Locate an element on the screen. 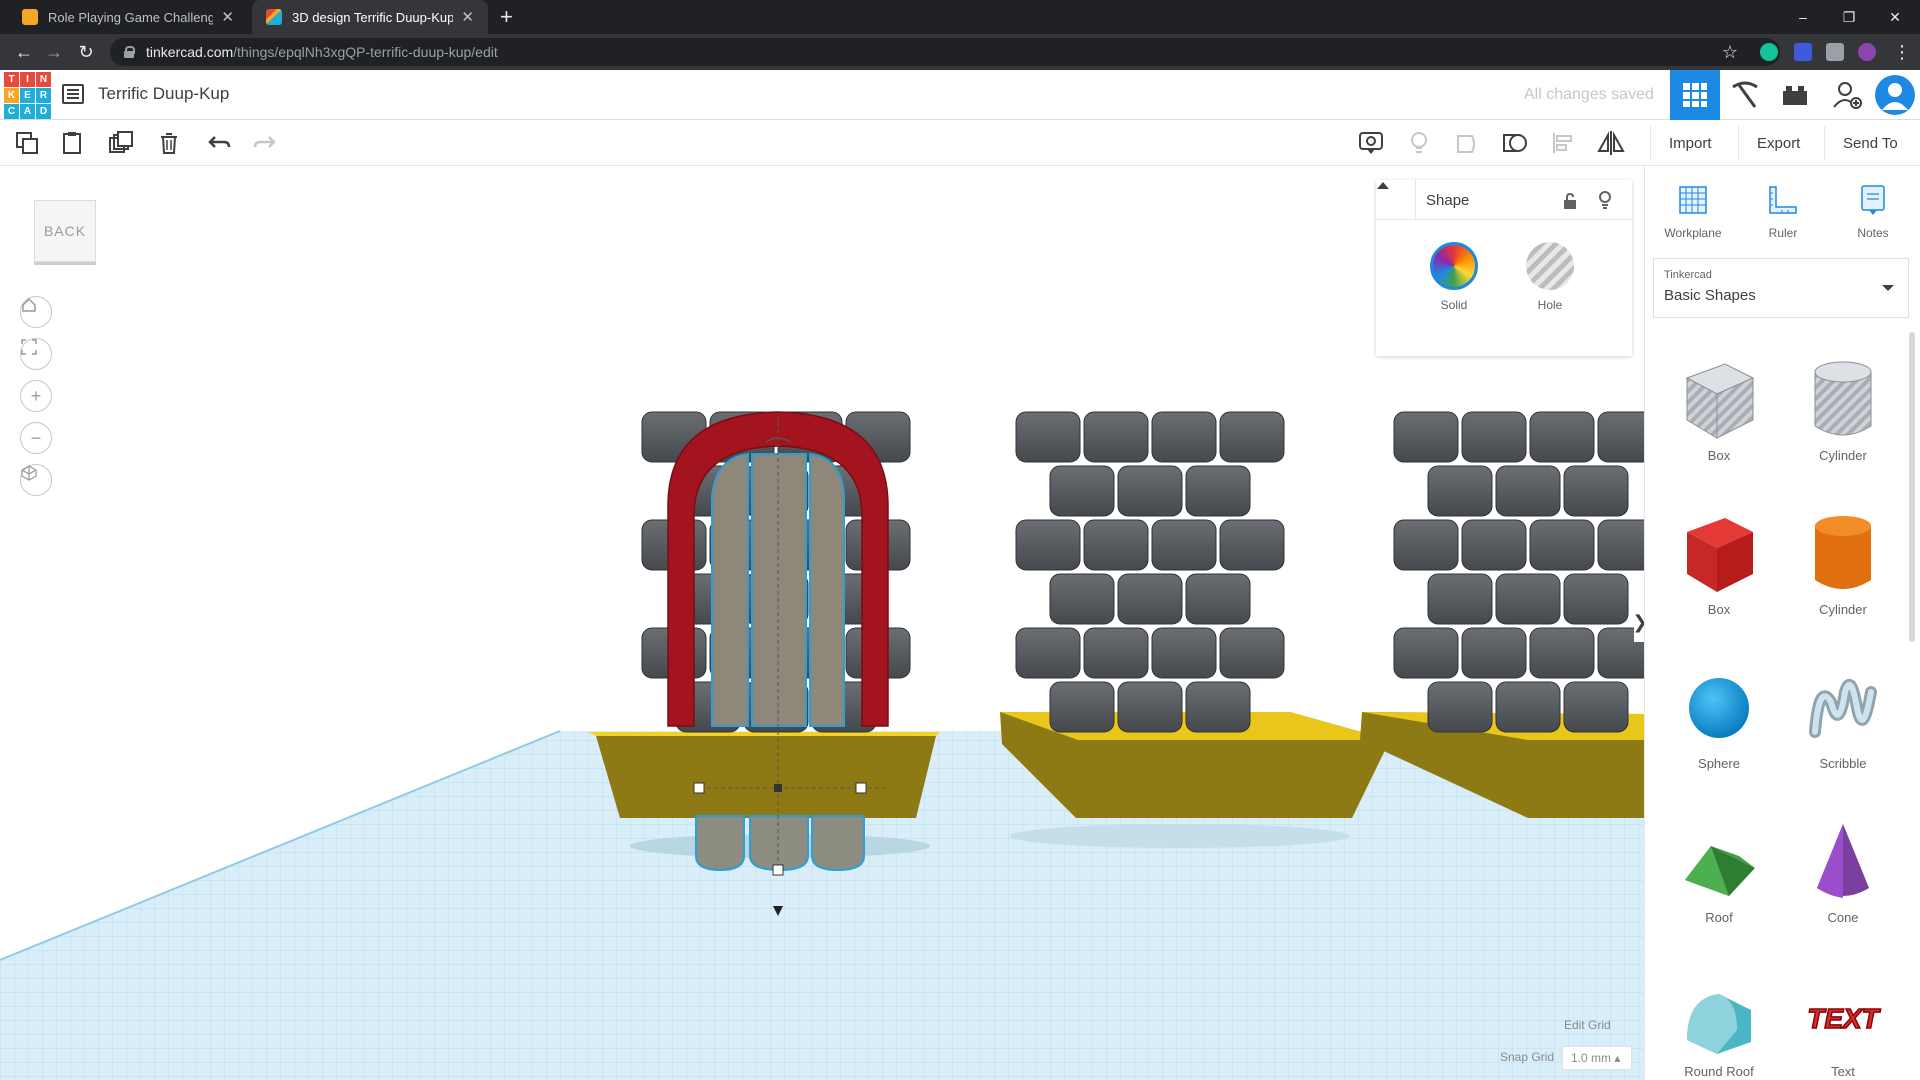  collapse-inspector-button is located at coordinates (1396, 200).